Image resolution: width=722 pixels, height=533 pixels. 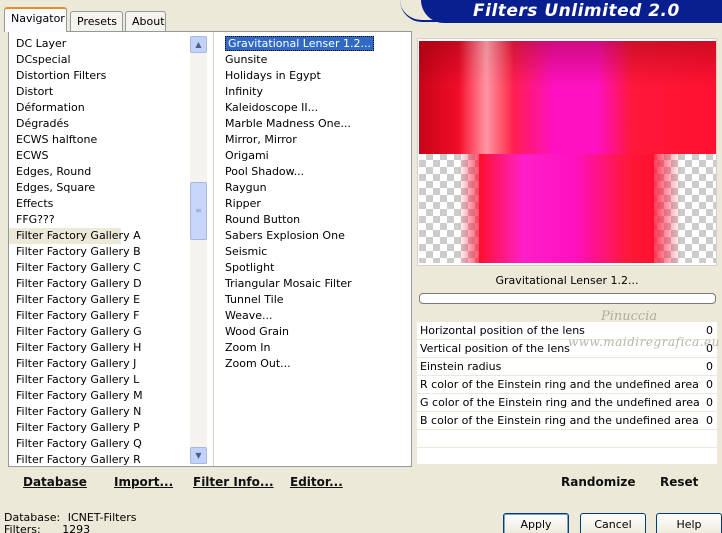 I want to click on filter-item: Gunsite, so click(x=312, y=60).